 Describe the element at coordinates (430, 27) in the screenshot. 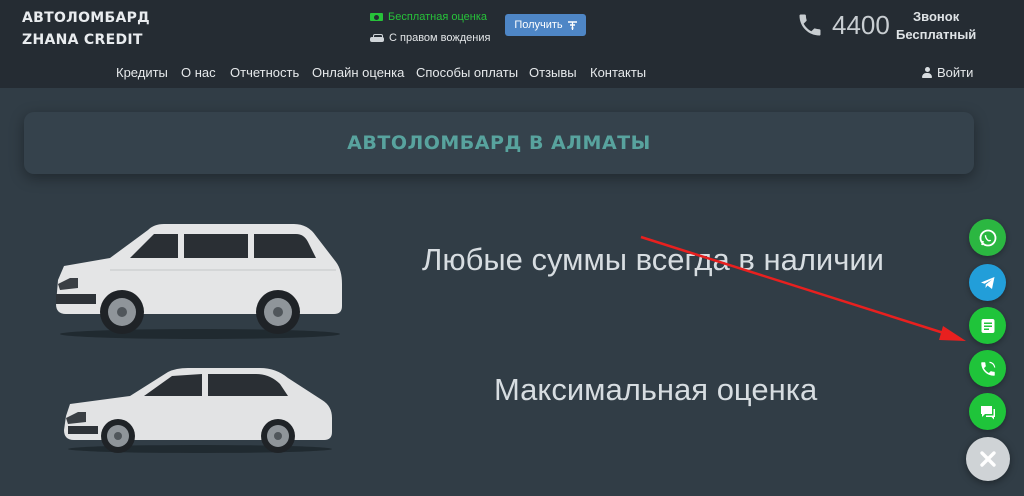

I see `promo-block: Бесплатная оценка С правом вождения` at that location.